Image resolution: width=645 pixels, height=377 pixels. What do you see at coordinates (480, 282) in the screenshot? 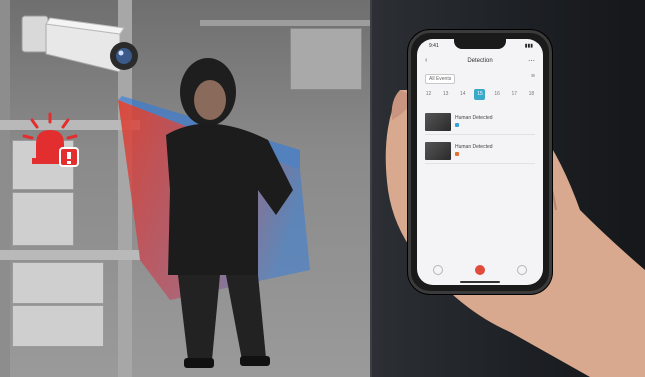
I see `home-indicator` at bounding box center [480, 282].